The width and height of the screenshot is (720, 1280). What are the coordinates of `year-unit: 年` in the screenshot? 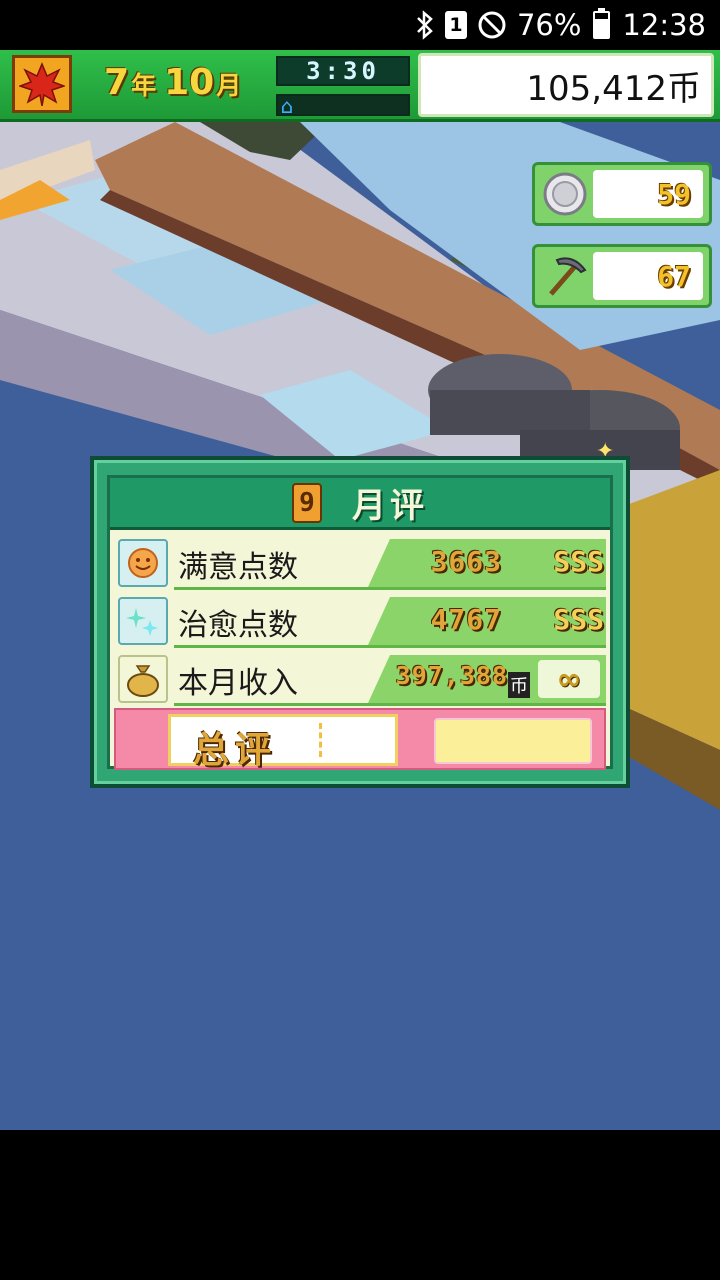 It's located at (144, 85).